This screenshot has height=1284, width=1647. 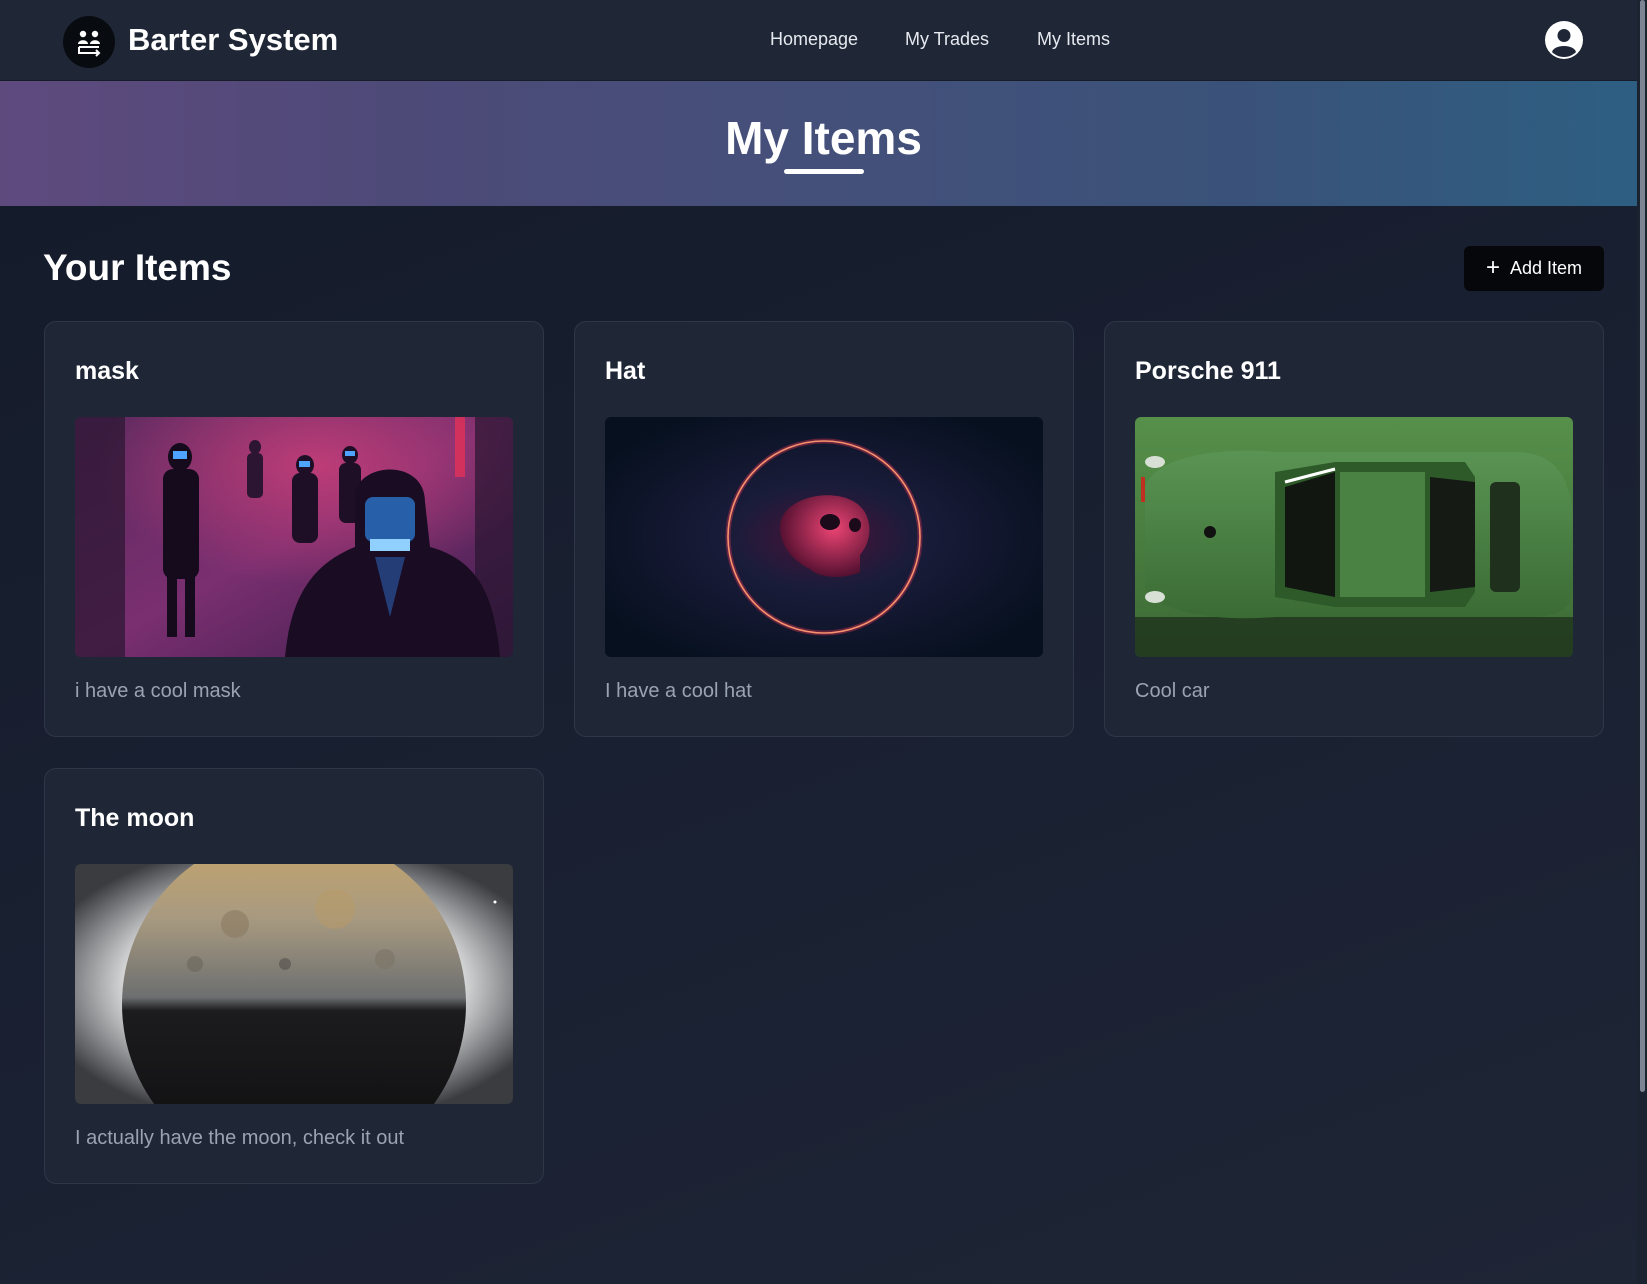 What do you see at coordinates (823, 138) in the screenshot?
I see `page-title: My Items` at bounding box center [823, 138].